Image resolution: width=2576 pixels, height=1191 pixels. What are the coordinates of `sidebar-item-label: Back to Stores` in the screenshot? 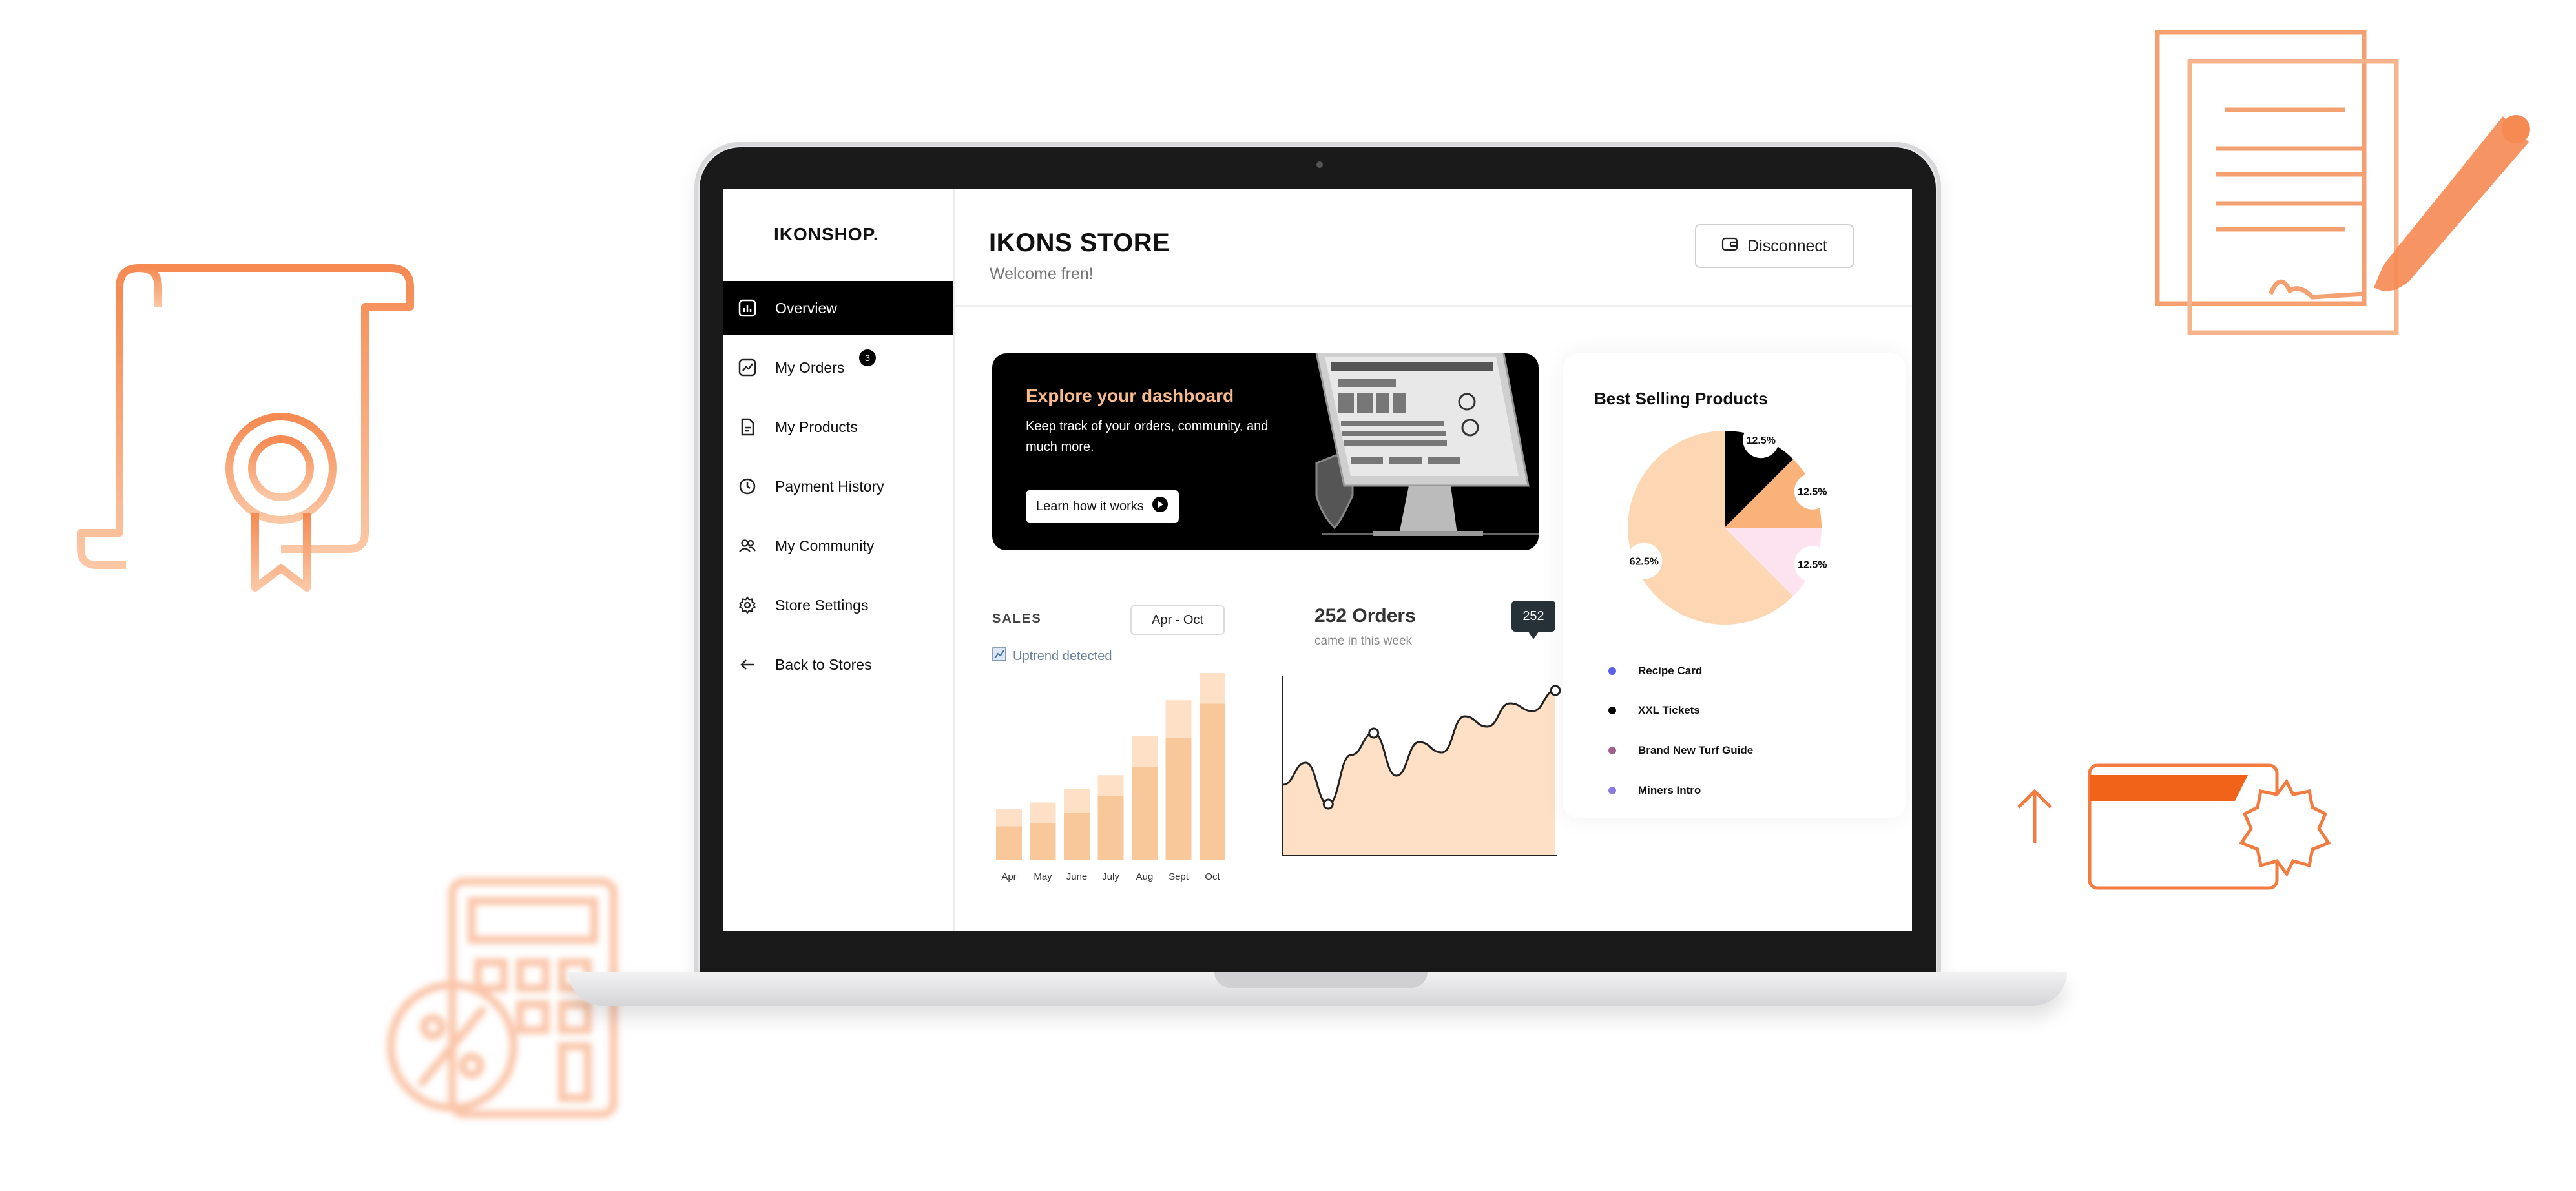 It's located at (823, 664).